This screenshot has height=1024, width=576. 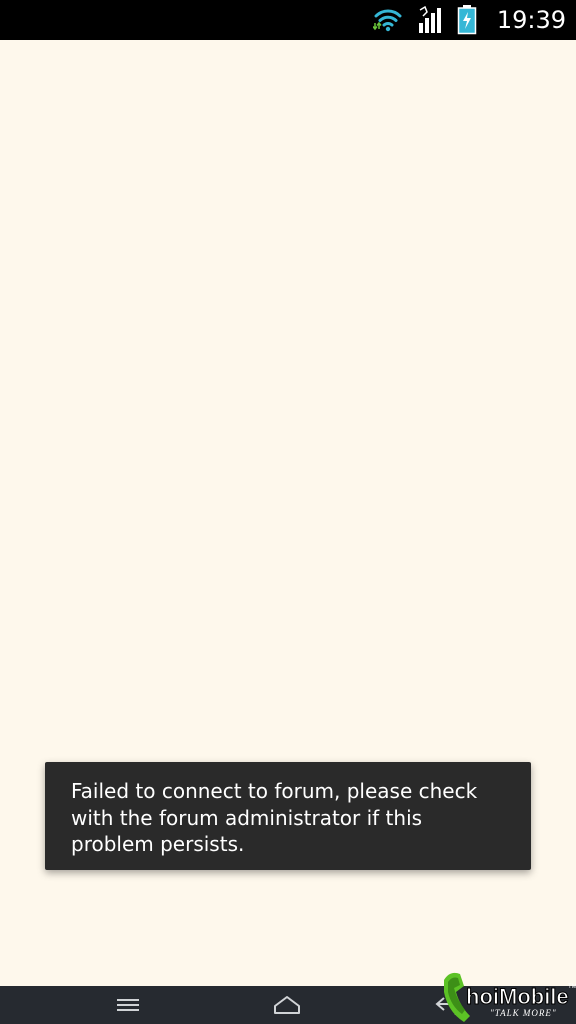 What do you see at coordinates (387, 20) in the screenshot?
I see `wifi-icon` at bounding box center [387, 20].